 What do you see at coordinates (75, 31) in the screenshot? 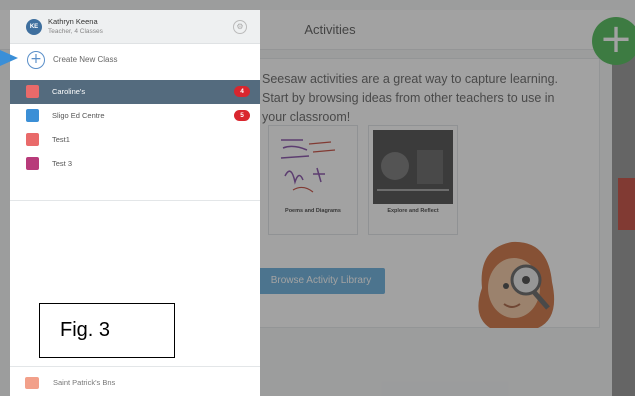
I see `user-subtitle: Teacher, 4 Classes` at bounding box center [75, 31].